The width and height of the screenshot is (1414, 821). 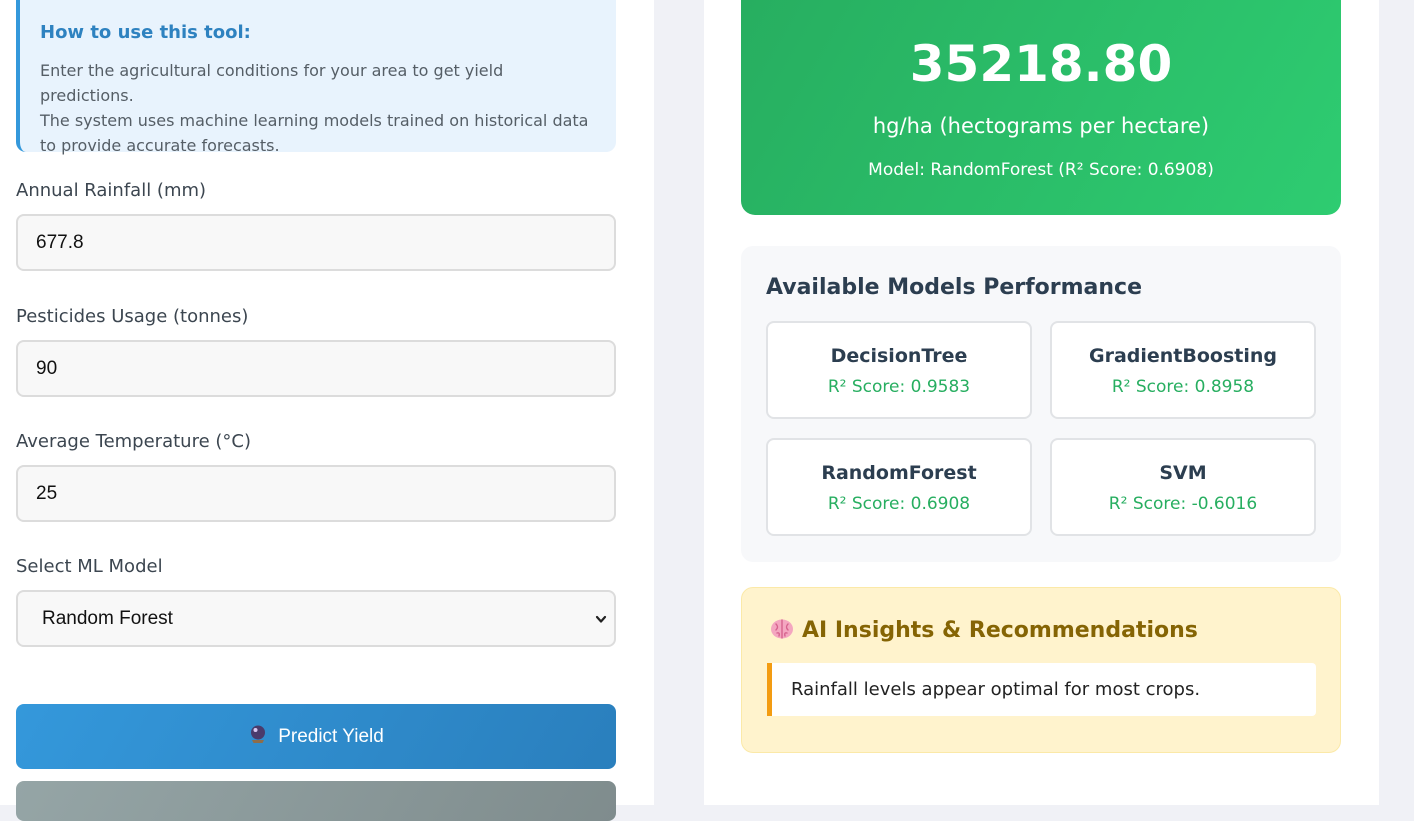 What do you see at coordinates (111, 190) in the screenshot?
I see `rainfall-label: Annual Rainfall (mm)` at bounding box center [111, 190].